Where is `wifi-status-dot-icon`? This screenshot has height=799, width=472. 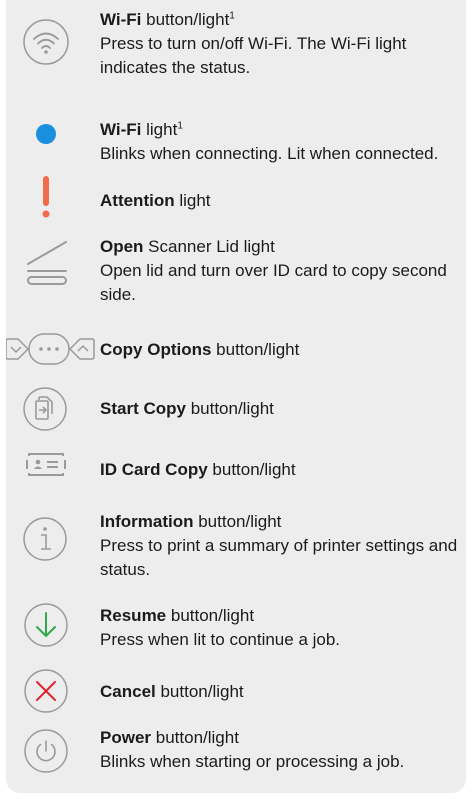 wifi-status-dot-icon is located at coordinates (46, 134).